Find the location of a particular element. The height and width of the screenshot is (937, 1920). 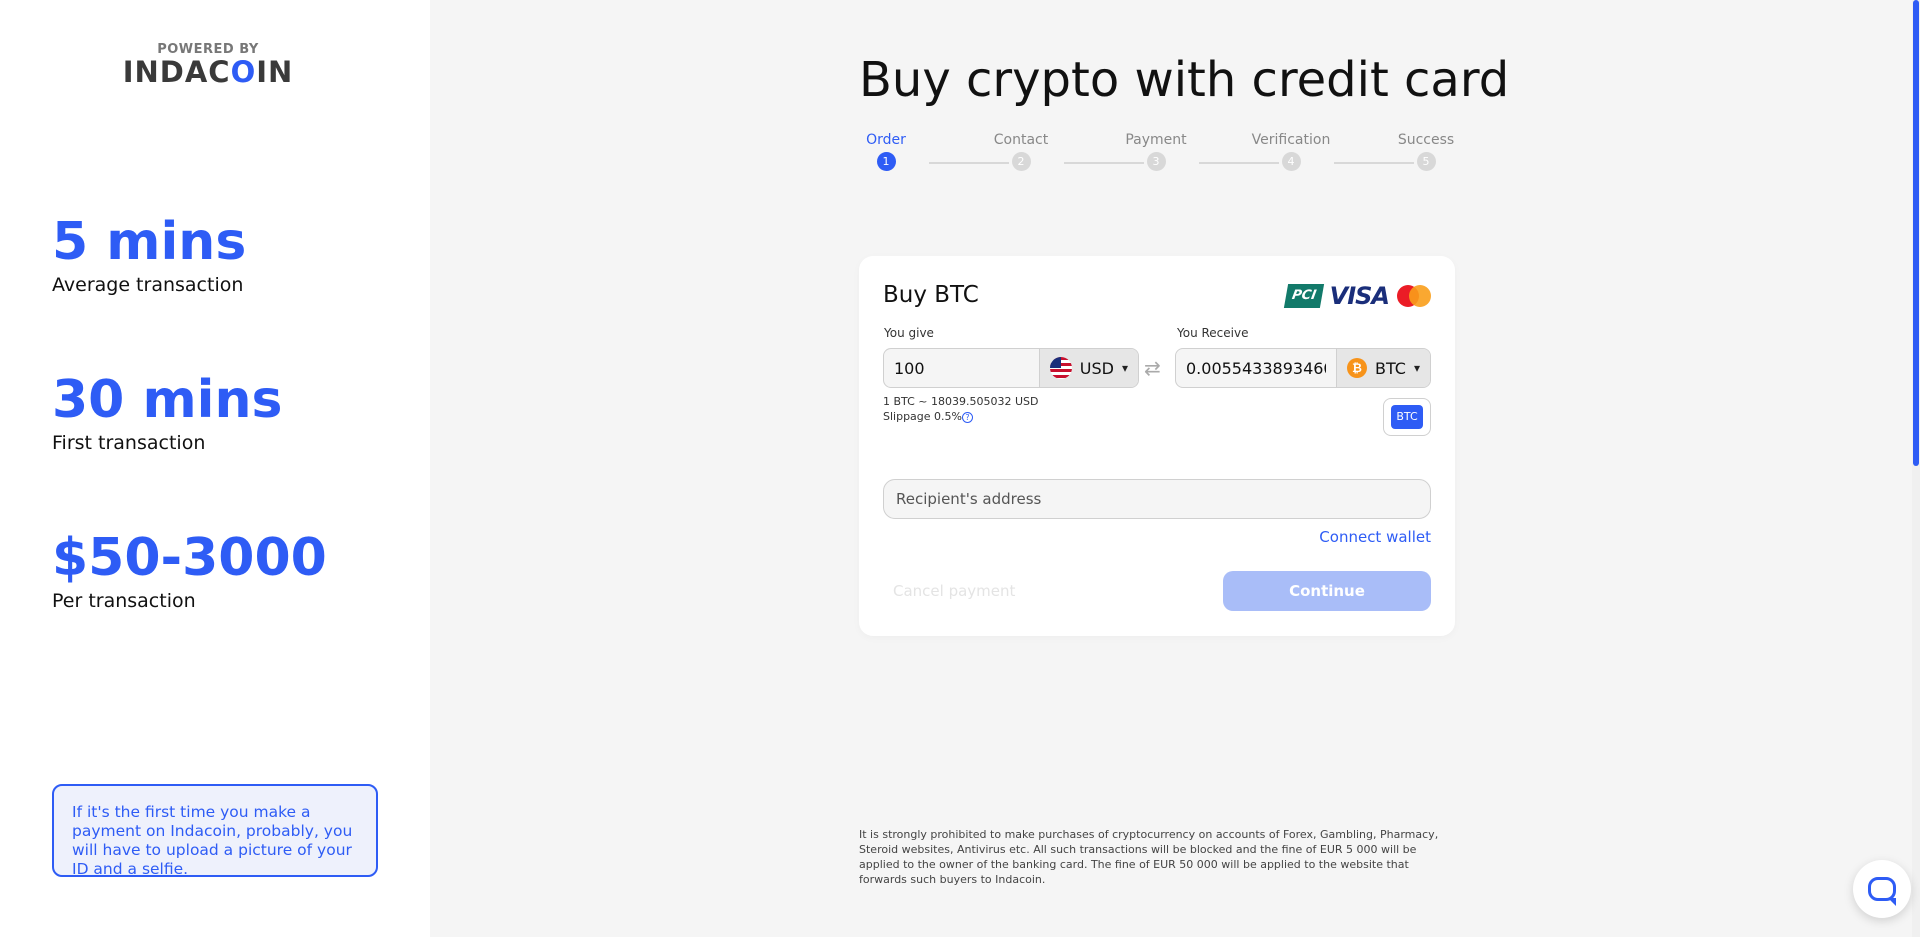

network-selector: BTC is located at coordinates (1407, 417).